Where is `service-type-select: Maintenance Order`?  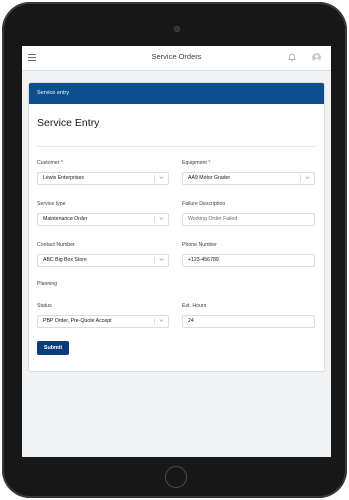 service-type-select: Maintenance Order is located at coordinates (103, 219).